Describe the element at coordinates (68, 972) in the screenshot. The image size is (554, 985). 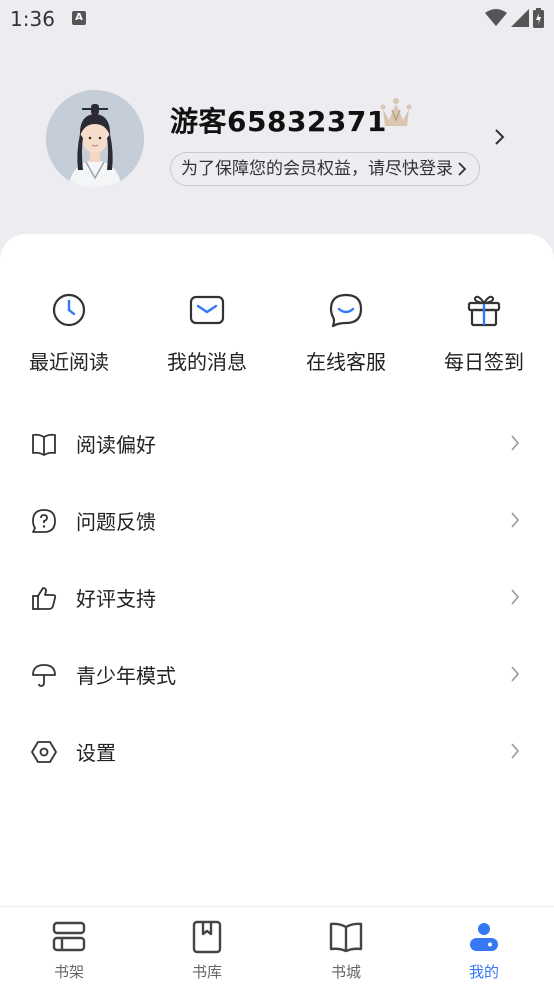
I see `tab-label: 书架` at that location.